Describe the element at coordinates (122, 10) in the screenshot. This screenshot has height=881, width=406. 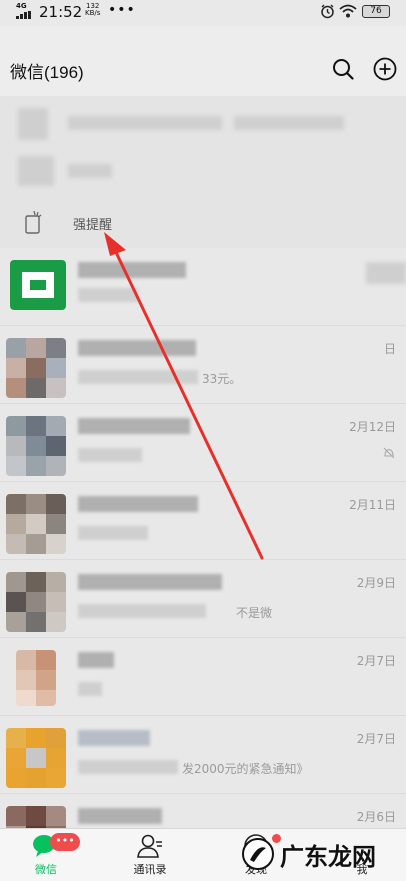
I see `more-notifications: •••` at that location.